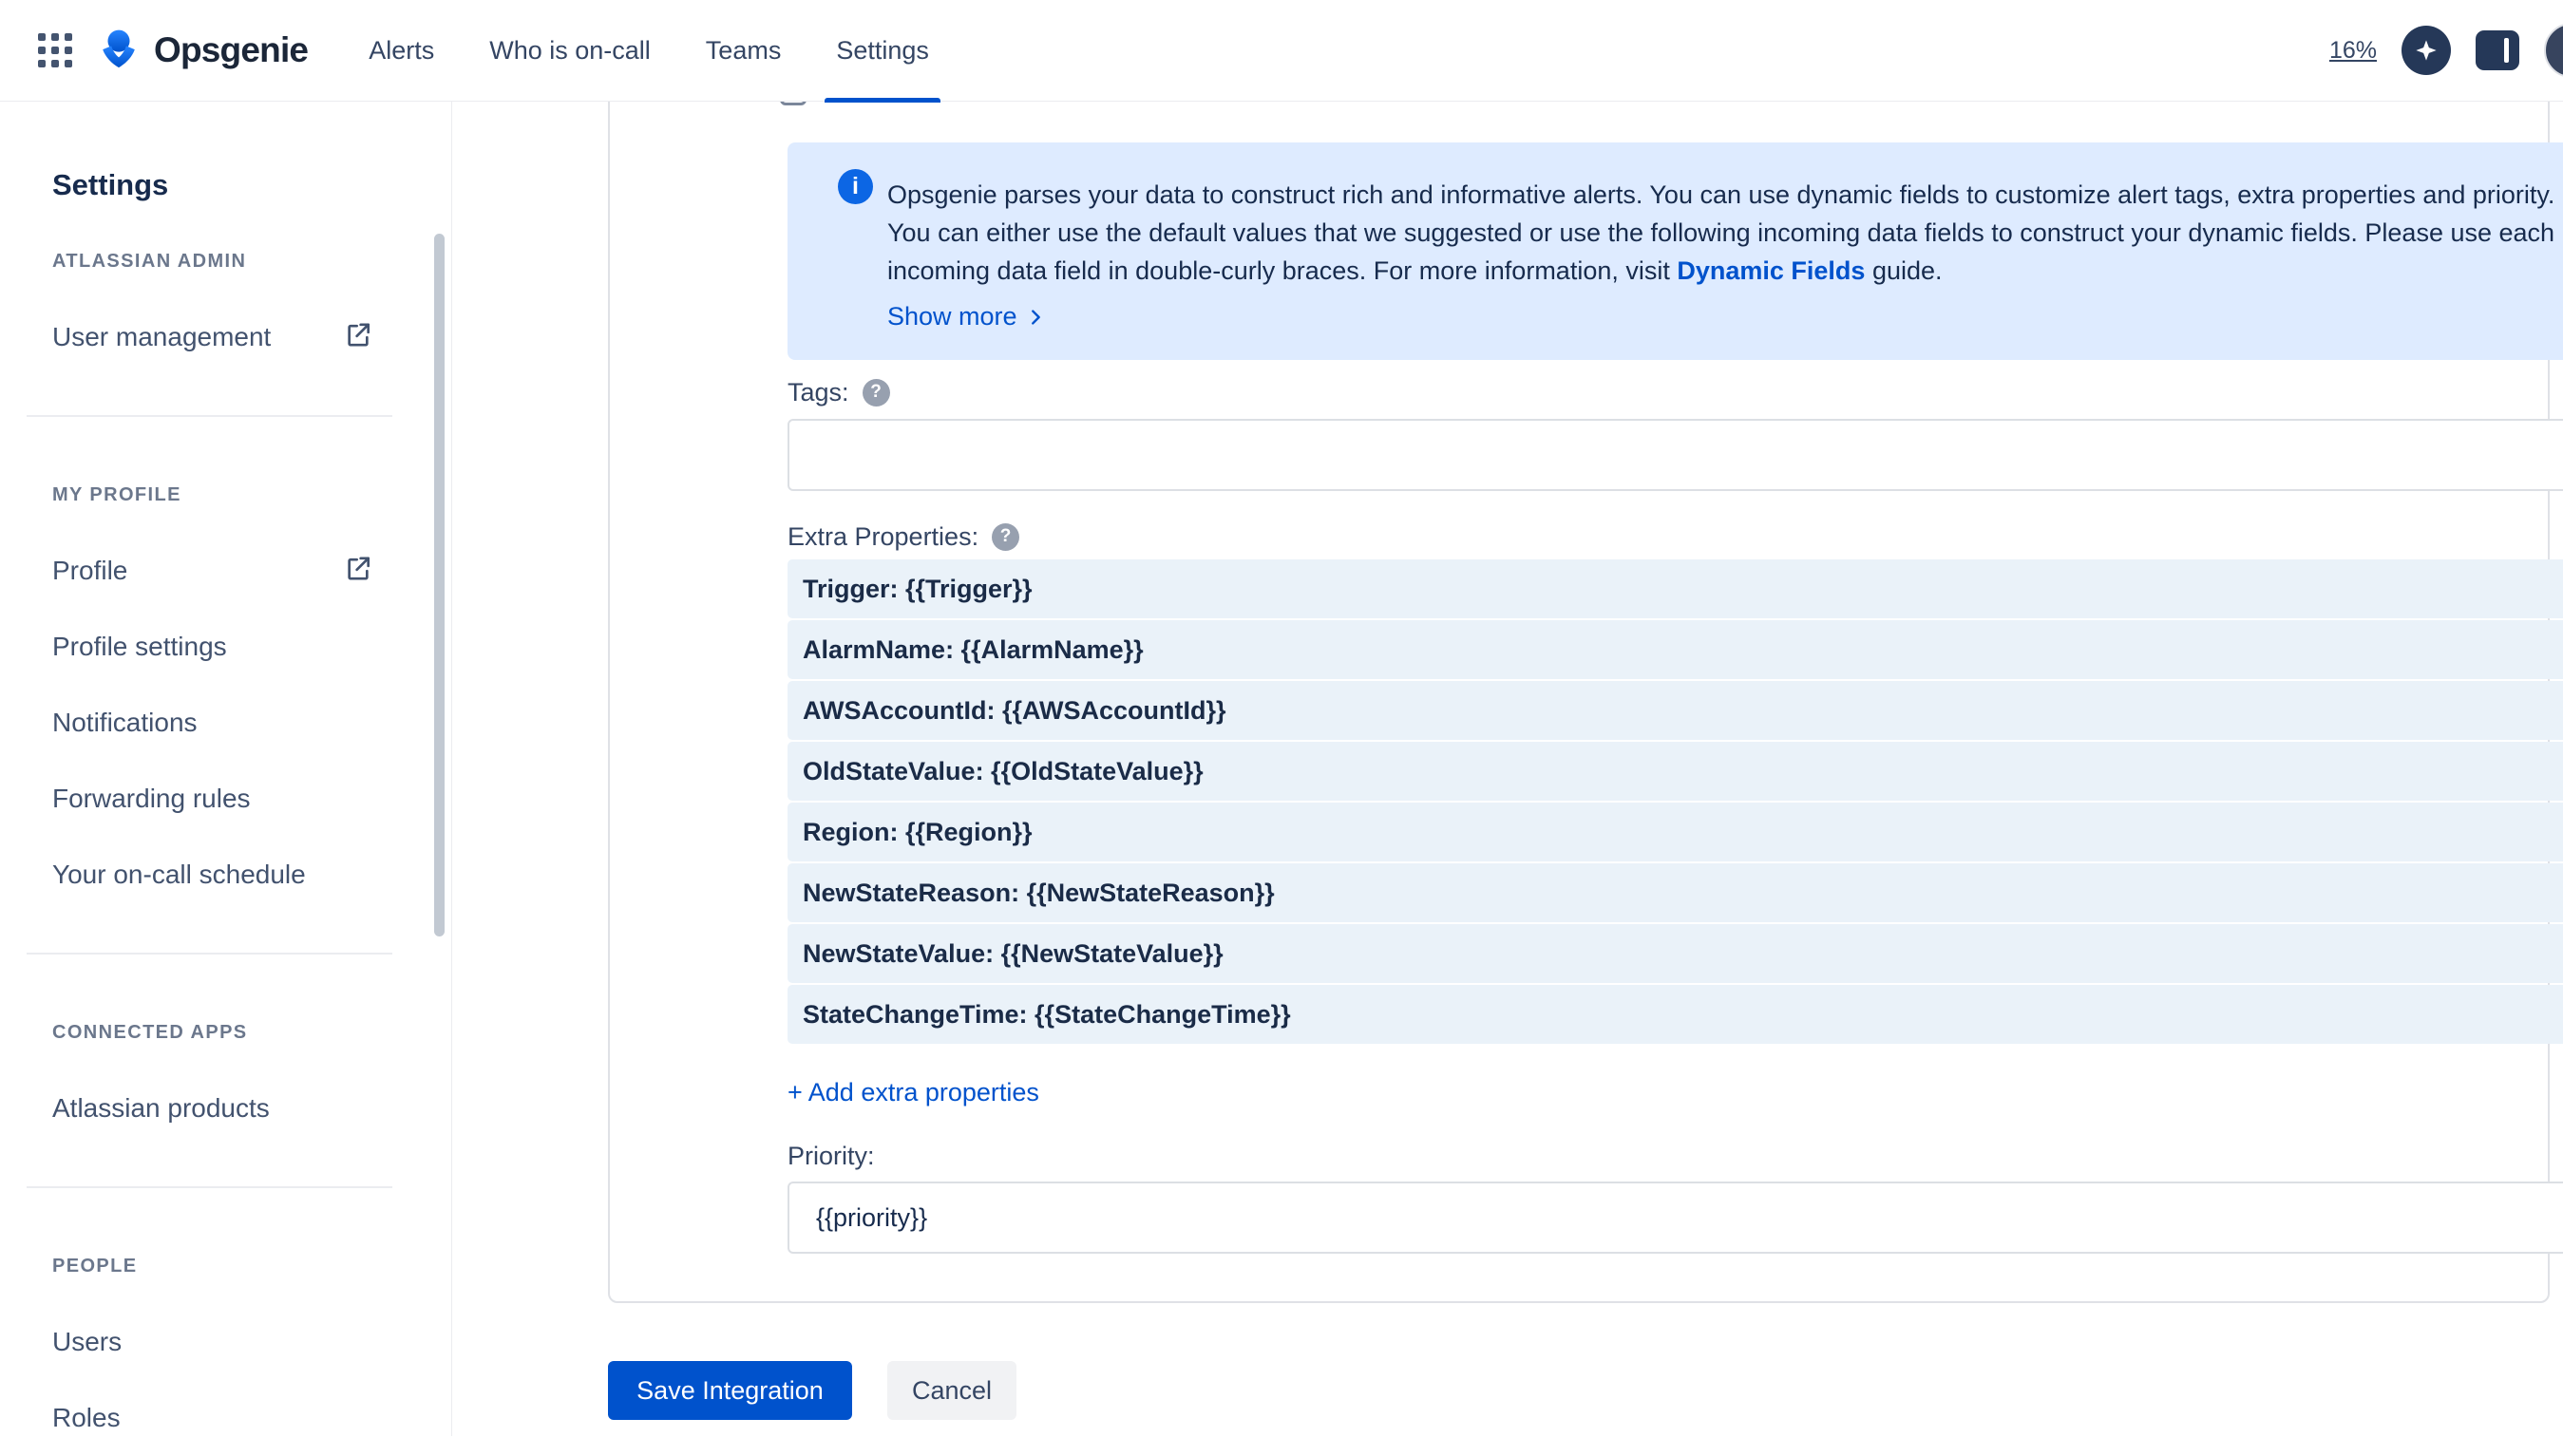  I want to click on extra-property-row: Trigger: {{Trigger}} ✕, so click(1675, 588).